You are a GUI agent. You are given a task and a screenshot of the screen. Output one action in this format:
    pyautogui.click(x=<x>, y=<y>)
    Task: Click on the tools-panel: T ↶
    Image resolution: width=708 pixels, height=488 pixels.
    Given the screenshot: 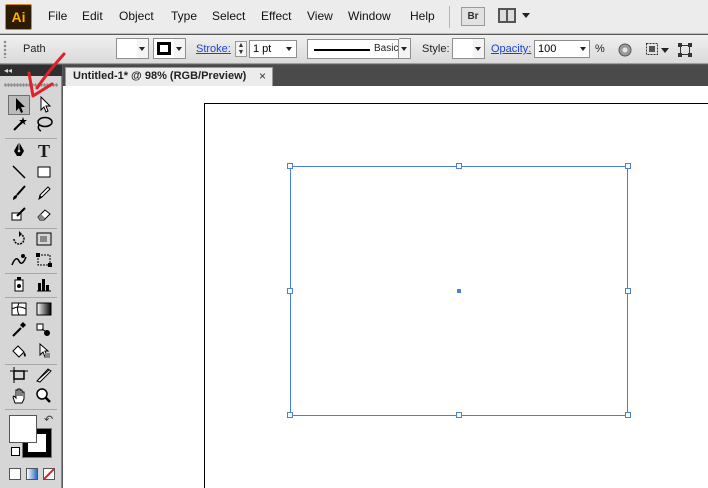 What is the action you would take?
    pyautogui.click(x=31, y=282)
    